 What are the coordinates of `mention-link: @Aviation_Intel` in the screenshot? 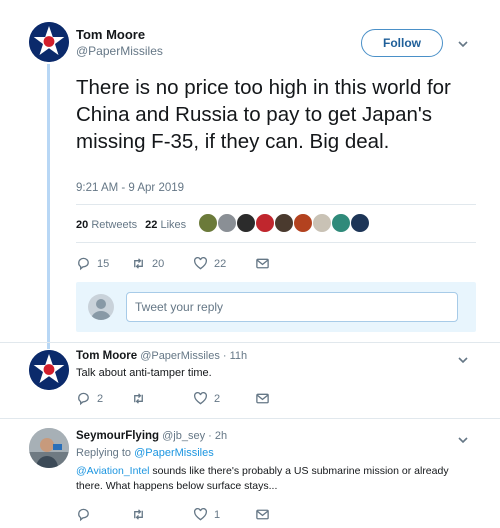 It's located at (113, 471).